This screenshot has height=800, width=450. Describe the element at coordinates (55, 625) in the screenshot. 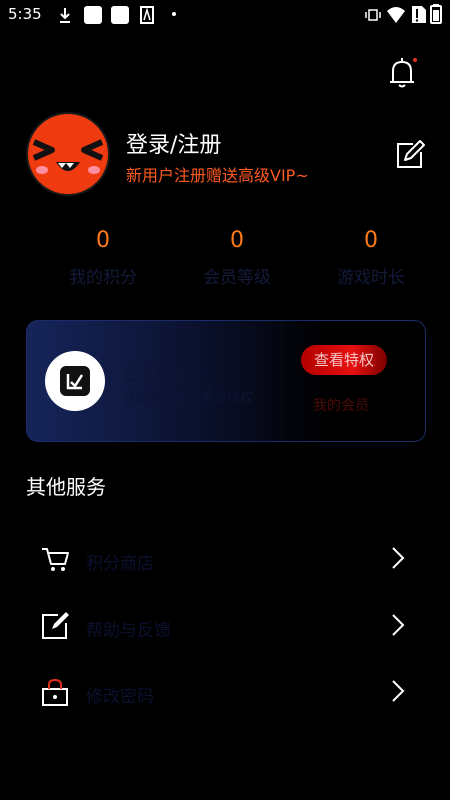

I see `edit-note-icon` at that location.